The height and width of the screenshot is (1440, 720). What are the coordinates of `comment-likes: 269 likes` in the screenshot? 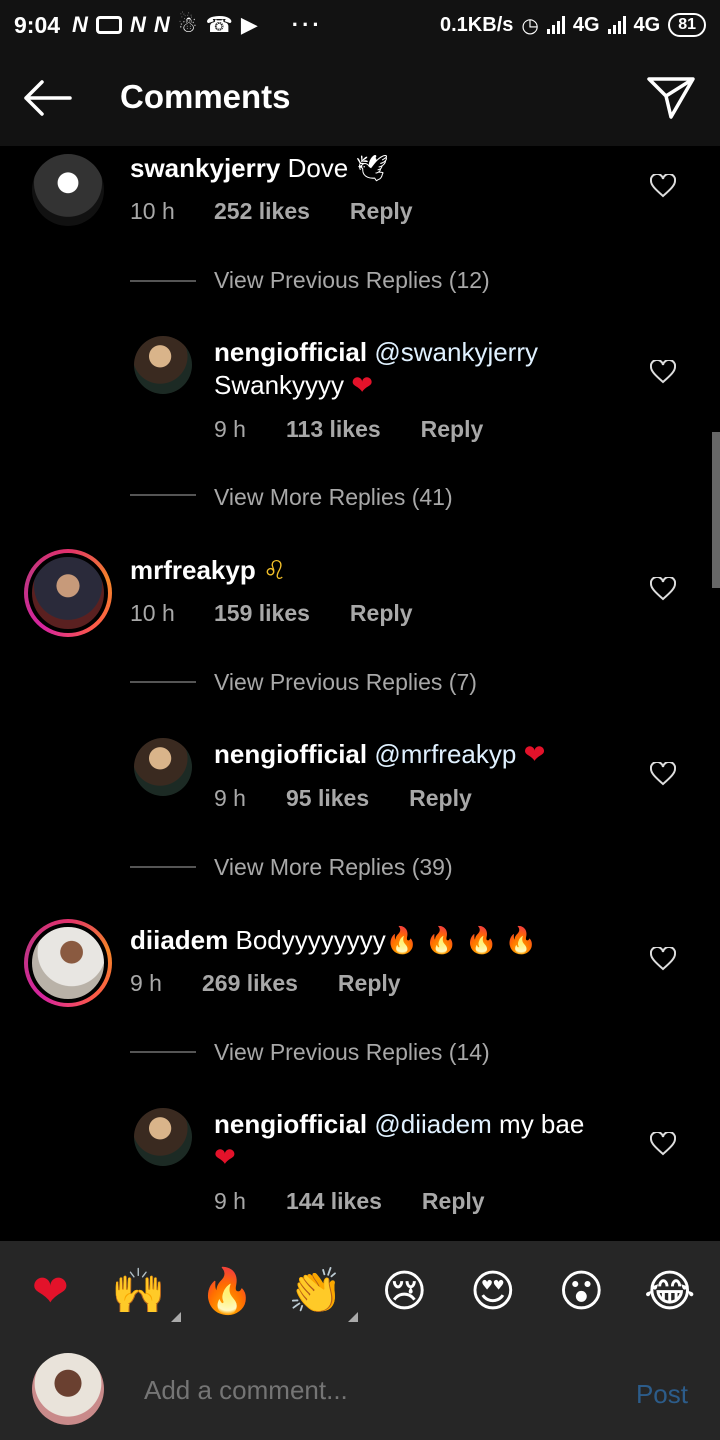 It's located at (250, 983).